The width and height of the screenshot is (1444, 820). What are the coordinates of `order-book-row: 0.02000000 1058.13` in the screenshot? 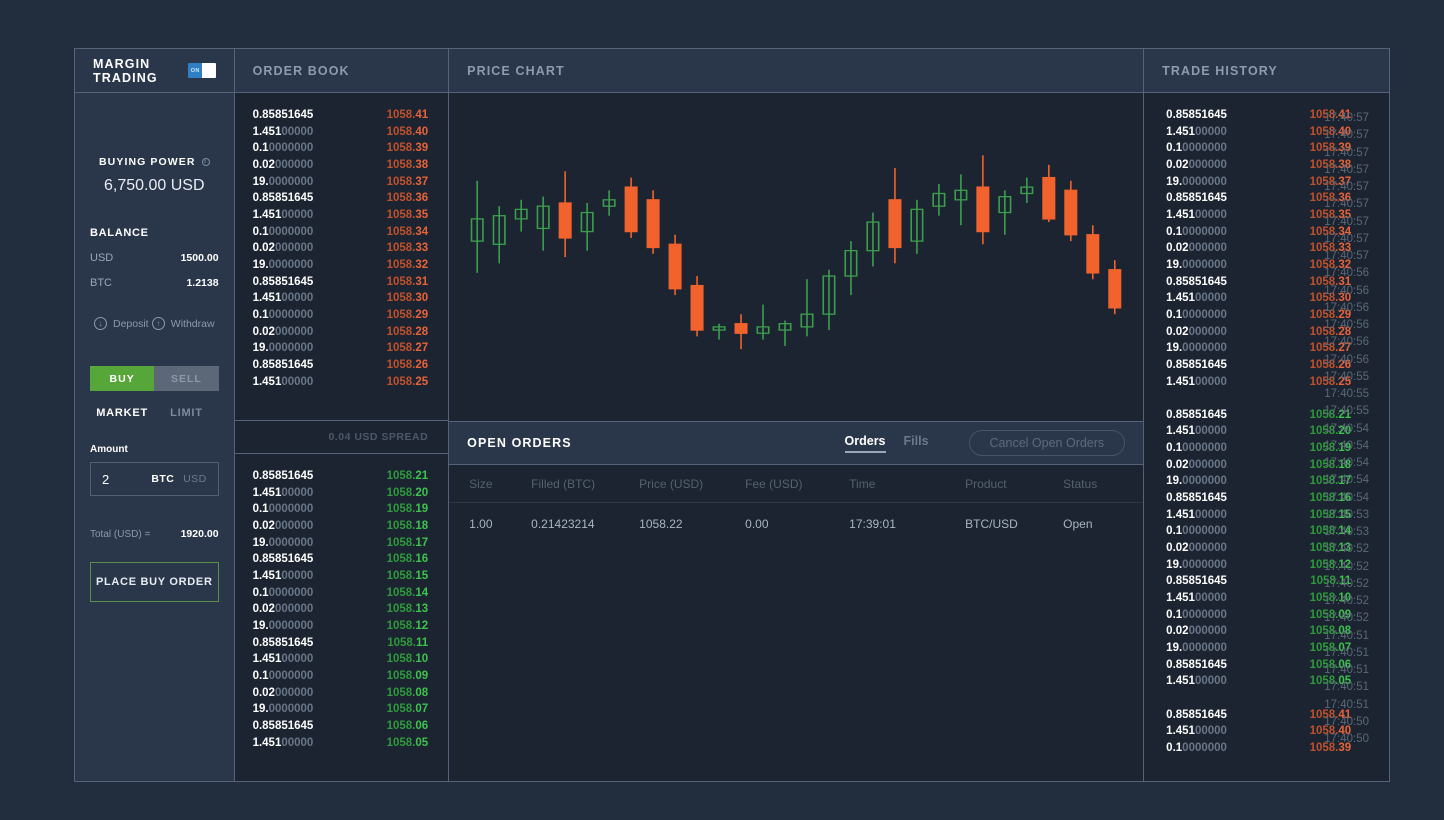 It's located at (341, 609).